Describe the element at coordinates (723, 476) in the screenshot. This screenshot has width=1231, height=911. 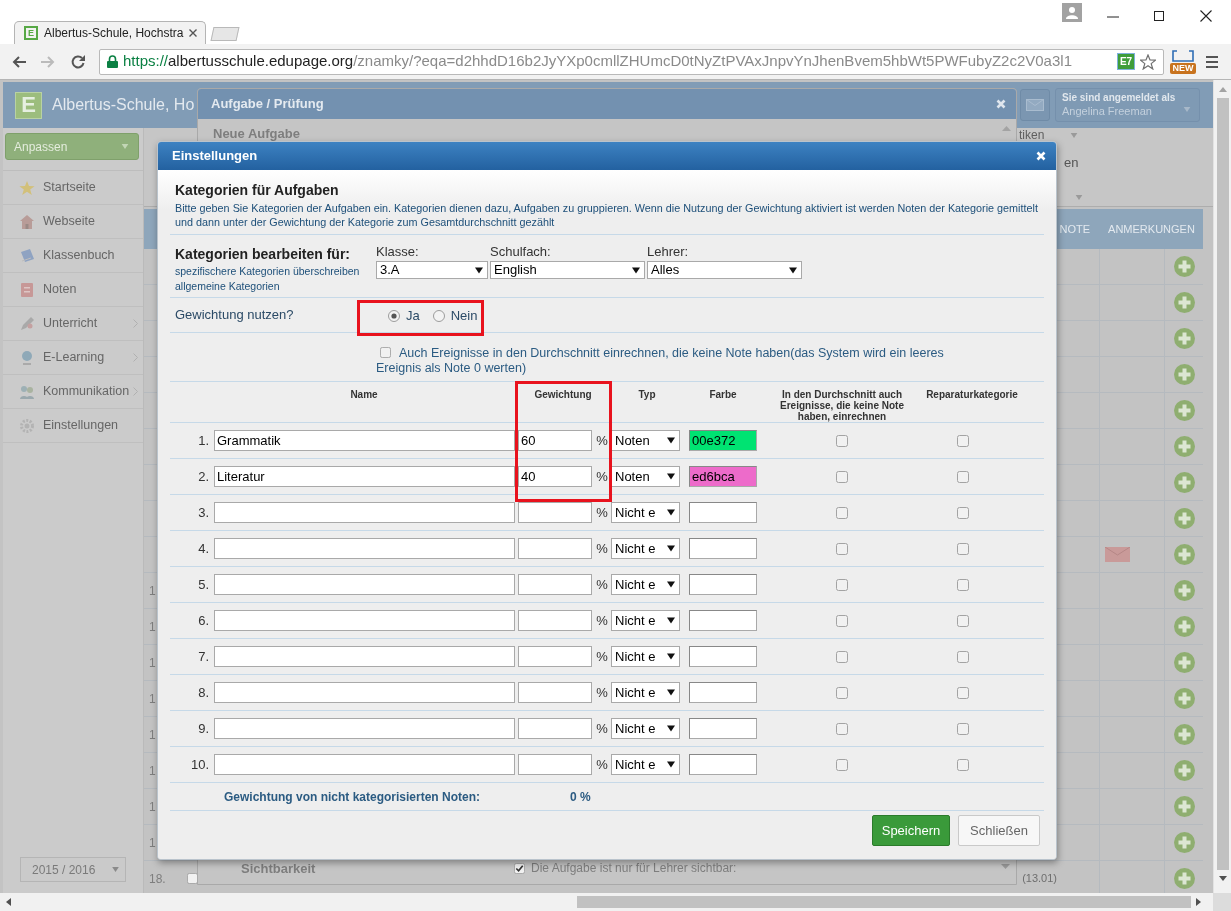
I see `color-field: ed6bca` at that location.